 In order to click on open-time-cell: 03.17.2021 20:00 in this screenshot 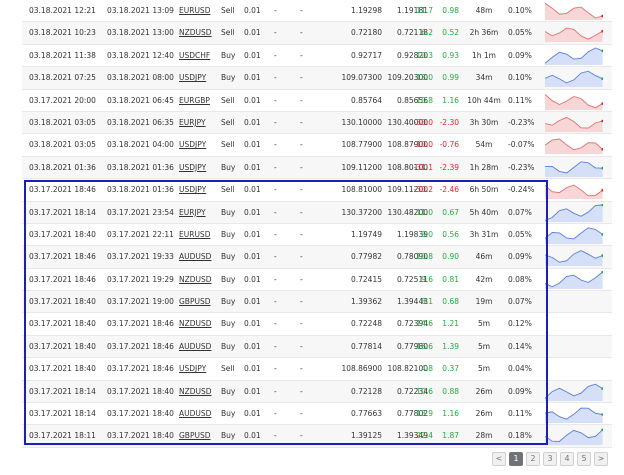, I will do `click(62, 100)`.